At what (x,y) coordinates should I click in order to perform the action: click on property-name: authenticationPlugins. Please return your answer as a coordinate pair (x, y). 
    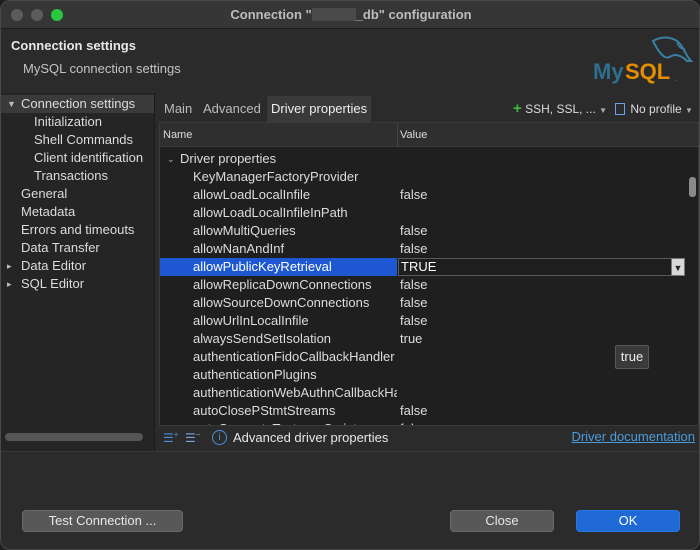
    Looking at the image, I should click on (255, 374).